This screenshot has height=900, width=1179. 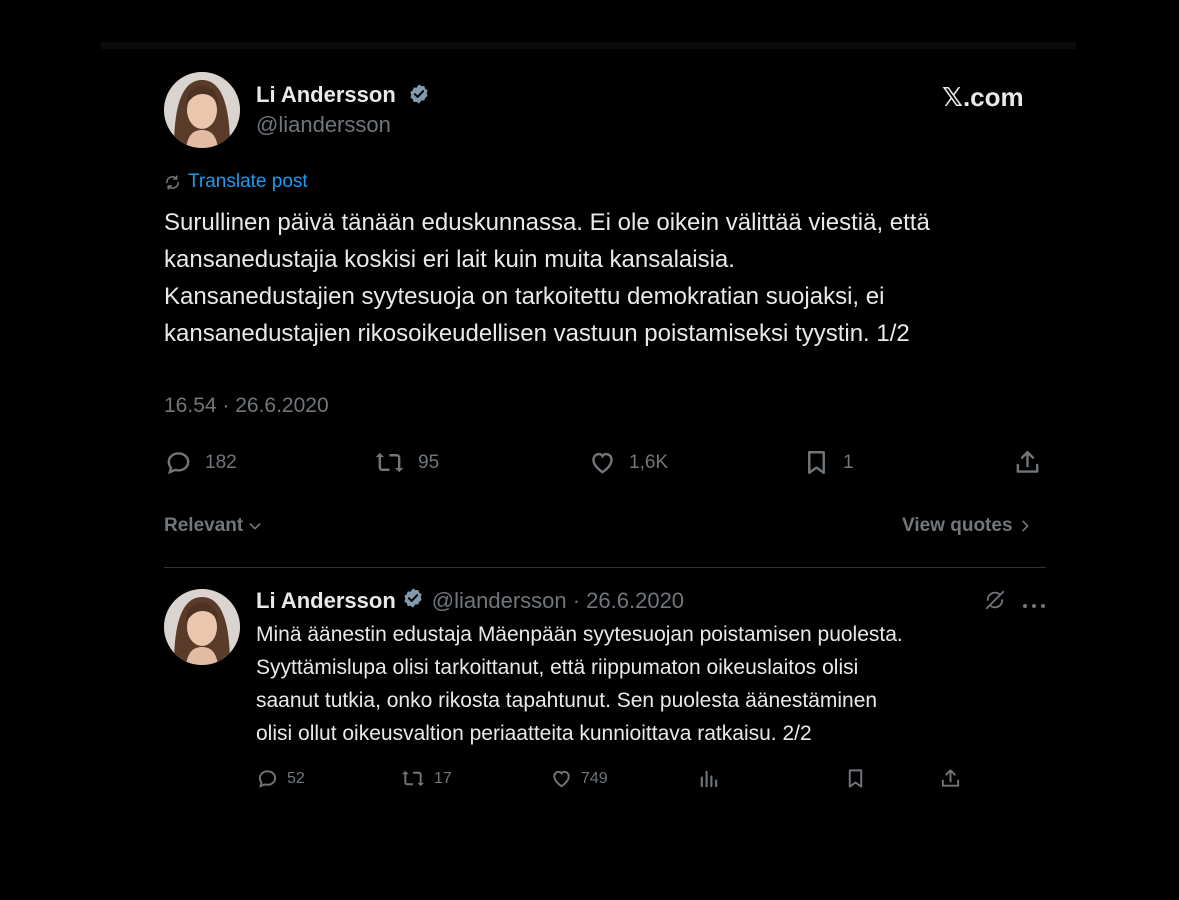 I want to click on reply-avatar, so click(x=202, y=627).